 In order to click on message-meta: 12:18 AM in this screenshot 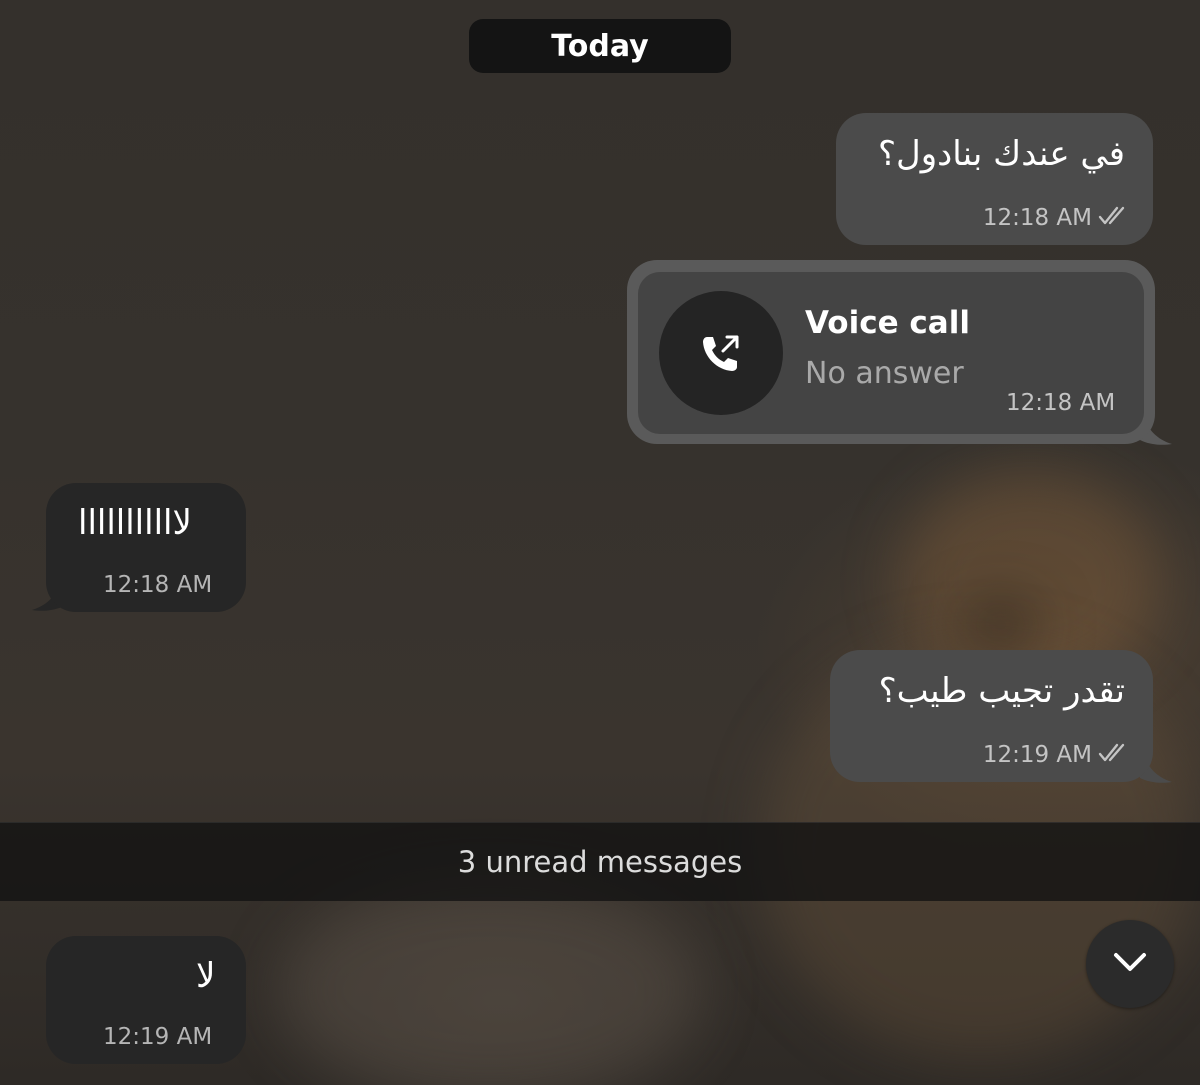, I will do `click(1056, 218)`.